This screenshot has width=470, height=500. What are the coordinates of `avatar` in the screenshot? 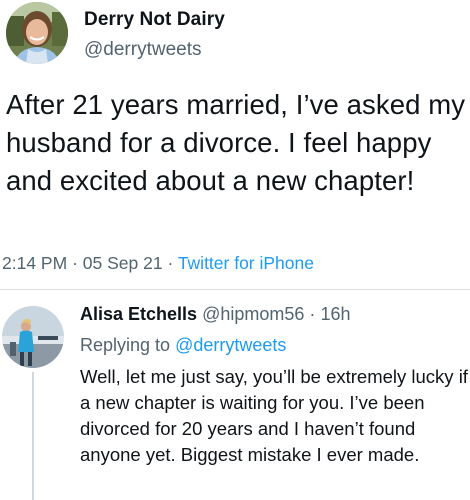 It's located at (37, 33).